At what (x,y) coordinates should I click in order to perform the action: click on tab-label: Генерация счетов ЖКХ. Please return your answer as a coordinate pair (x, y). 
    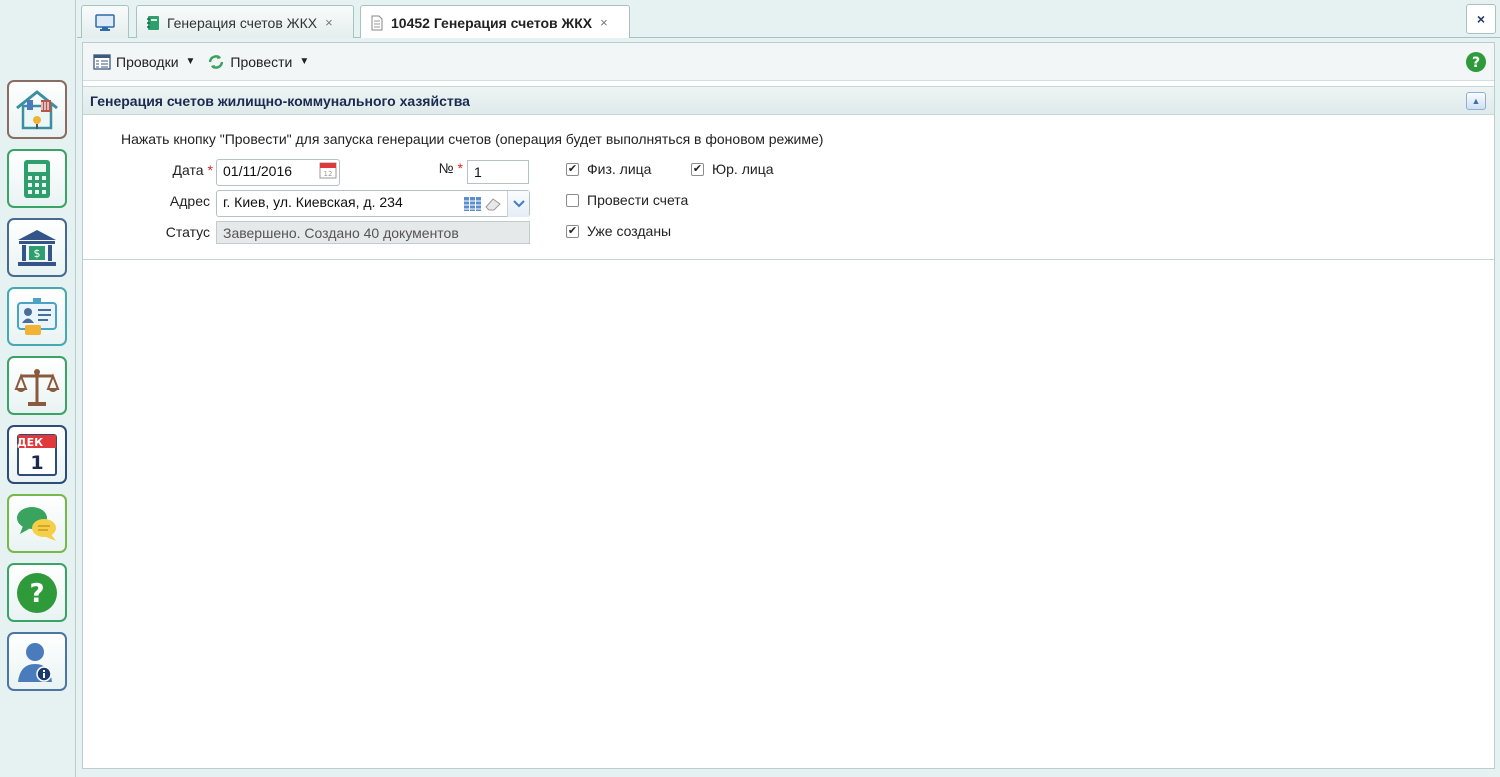
    Looking at the image, I should click on (242, 22).